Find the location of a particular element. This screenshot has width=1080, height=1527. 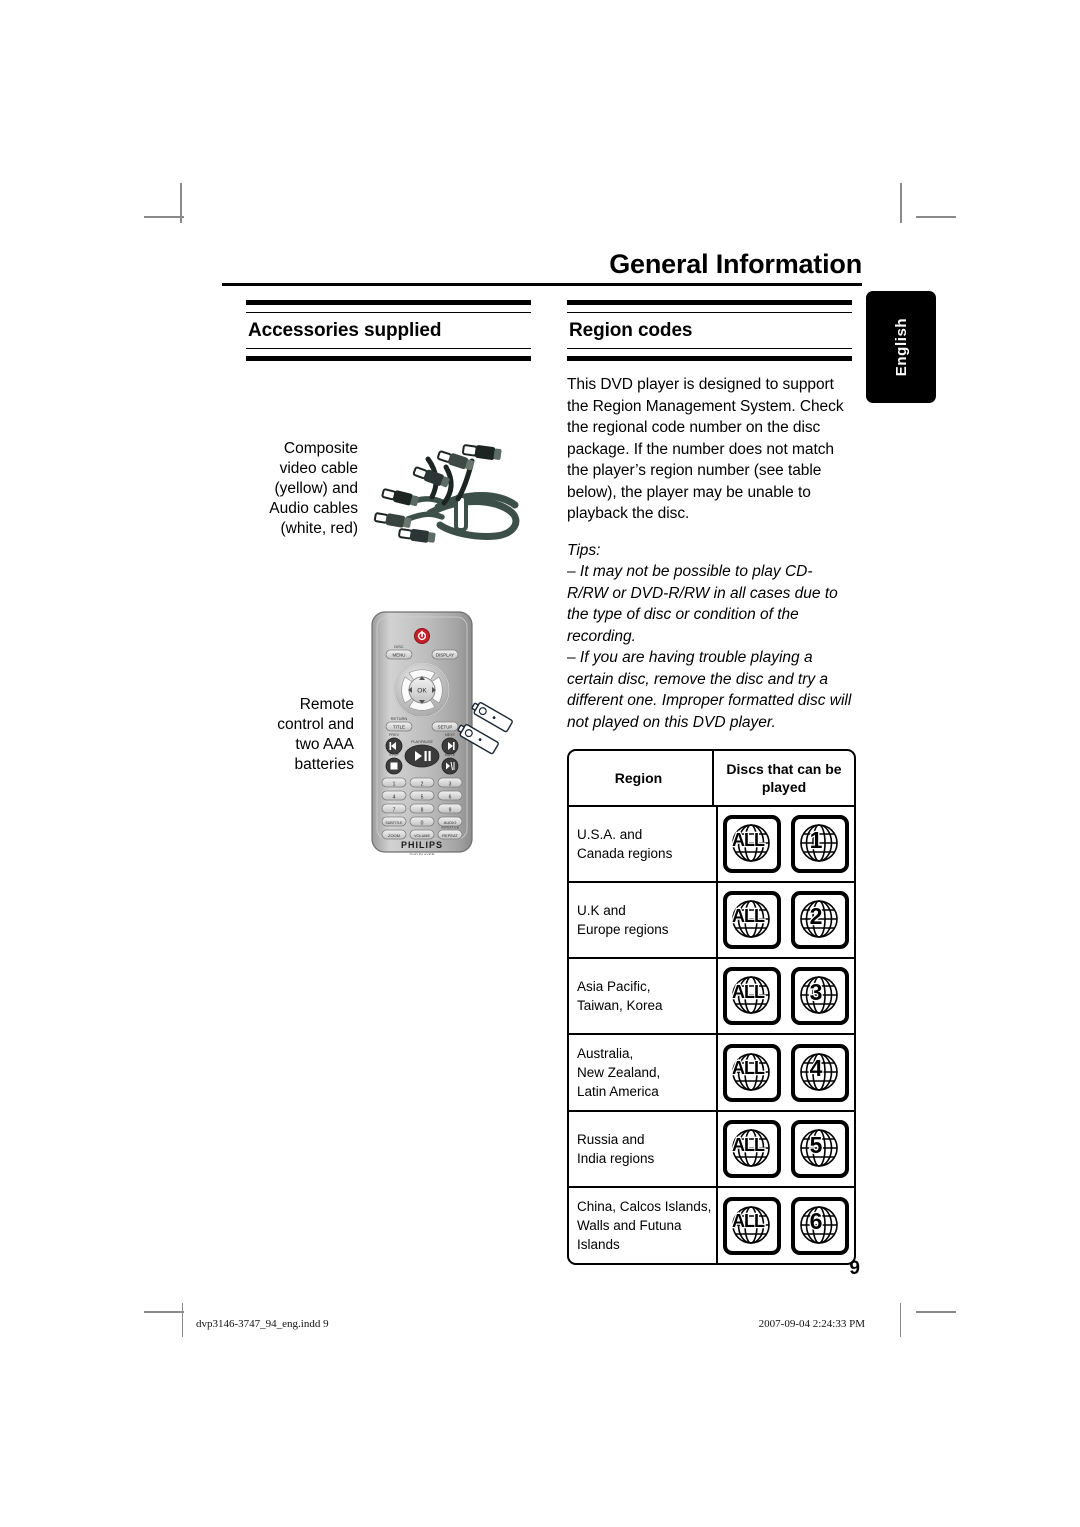

svg-text: STOP is located at coordinates (394, 755).